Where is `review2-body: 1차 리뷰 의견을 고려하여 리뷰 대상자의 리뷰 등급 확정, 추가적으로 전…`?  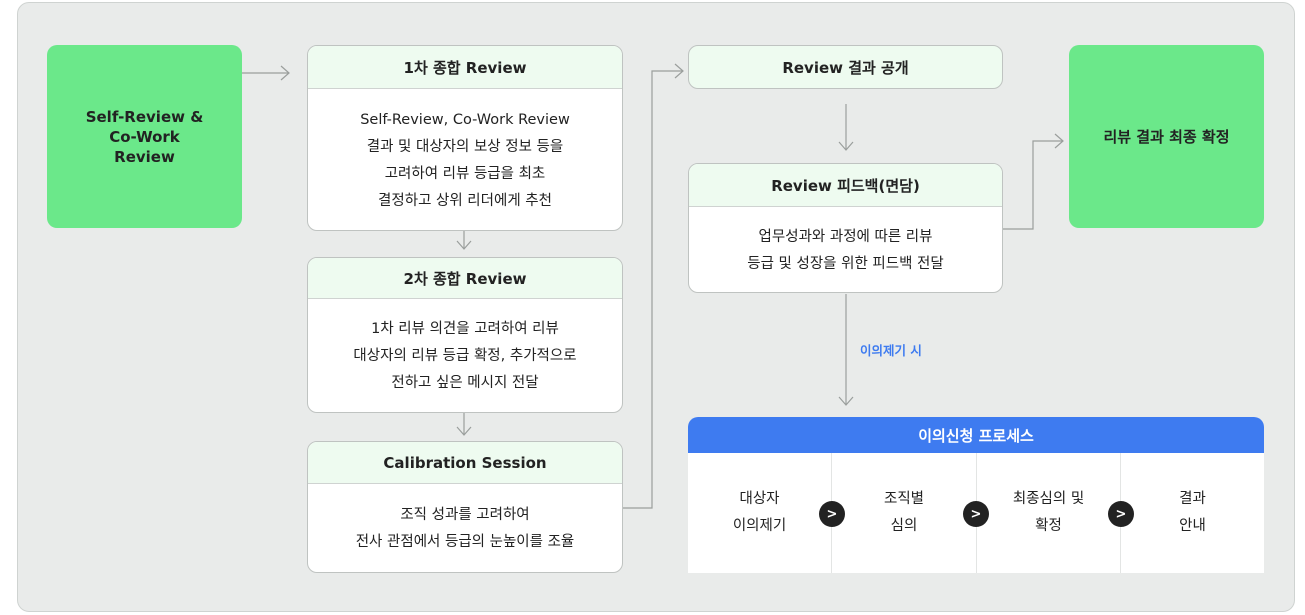
review2-body: 1차 리뷰 의견을 고려하여 리뷰 대상자의 리뷰 등급 확정, 추가적으로 전… is located at coordinates (465, 356).